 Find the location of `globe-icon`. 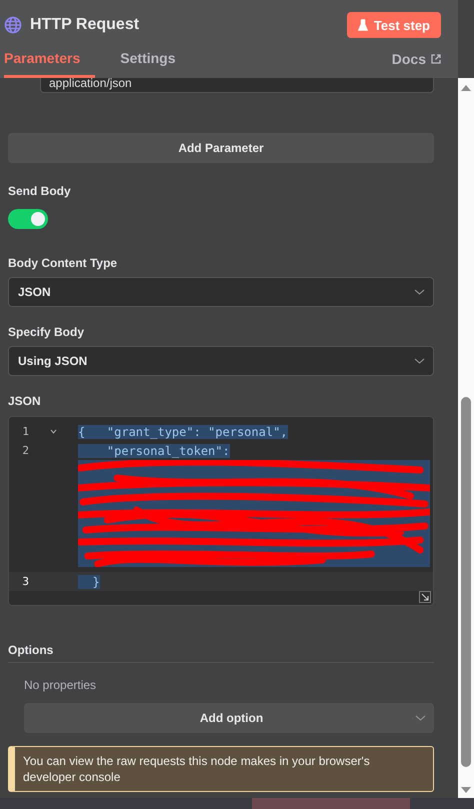

globe-icon is located at coordinates (13, 25).